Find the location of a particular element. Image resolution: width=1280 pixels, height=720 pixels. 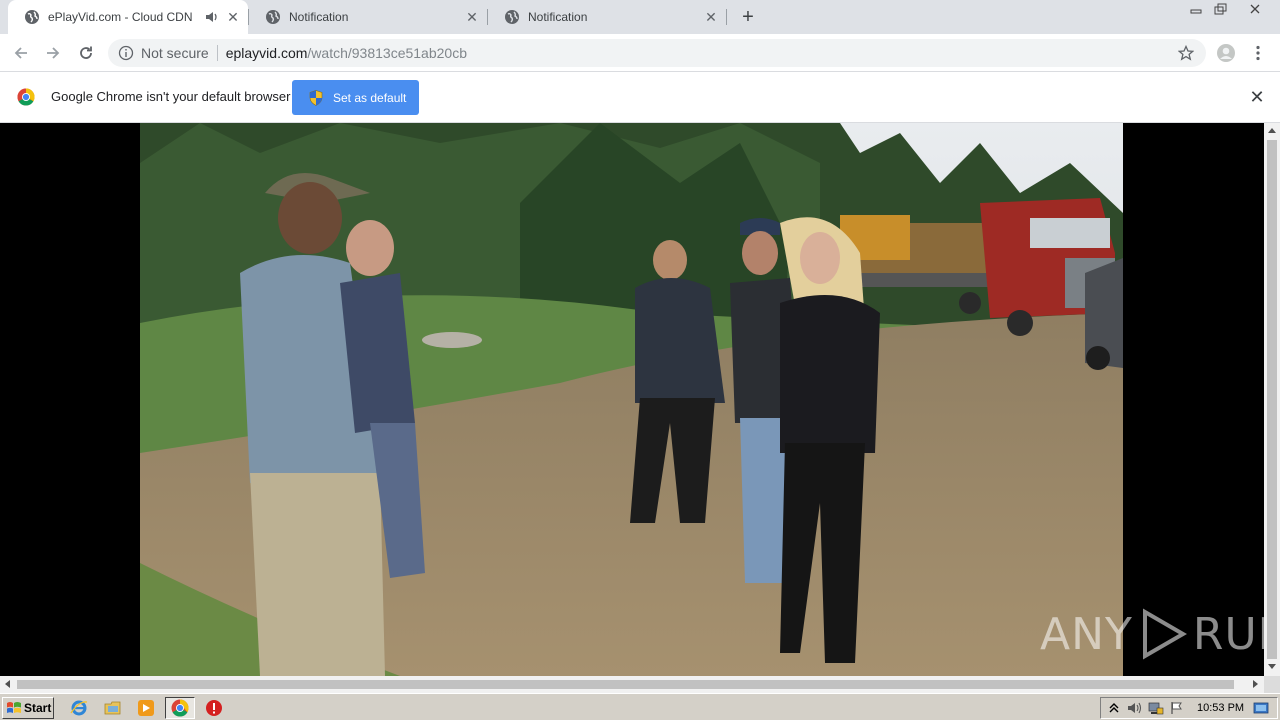

scroll-right-icon is located at coordinates (1255, 684).